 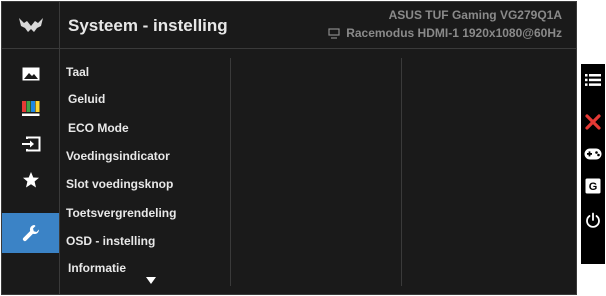 I want to click on menu-item-sound: Geluid, so click(x=86, y=99).